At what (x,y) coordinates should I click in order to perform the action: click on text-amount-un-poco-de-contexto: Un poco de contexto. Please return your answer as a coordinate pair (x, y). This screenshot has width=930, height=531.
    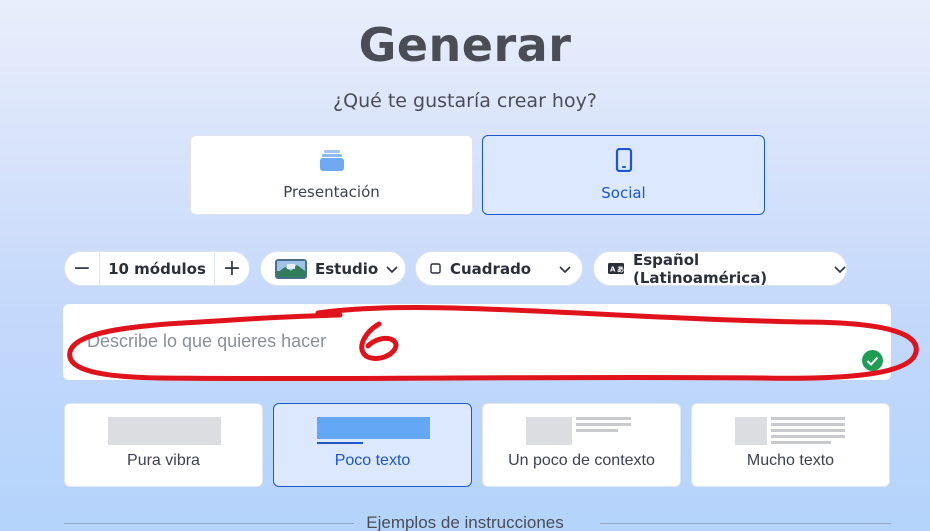
    Looking at the image, I should click on (581, 445).